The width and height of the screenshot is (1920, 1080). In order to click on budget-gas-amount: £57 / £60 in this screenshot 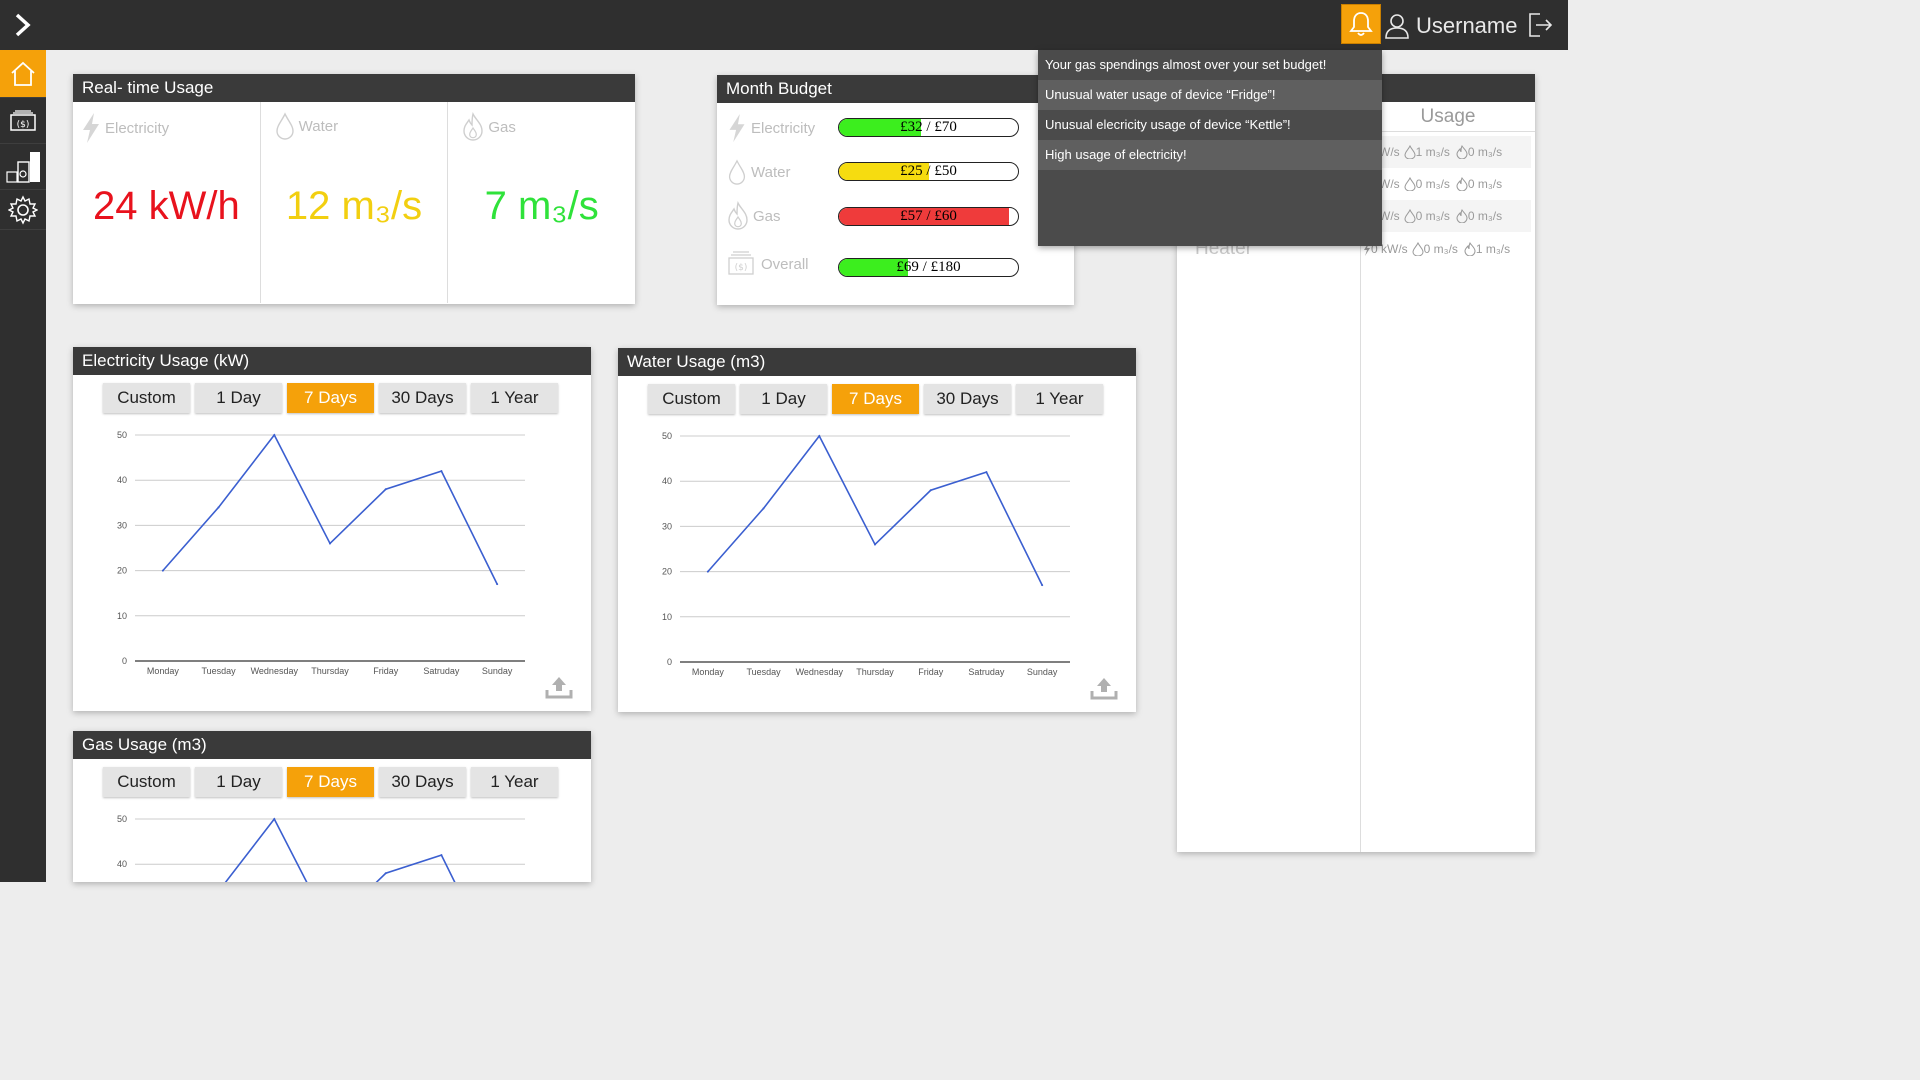, I will do `click(928, 216)`.